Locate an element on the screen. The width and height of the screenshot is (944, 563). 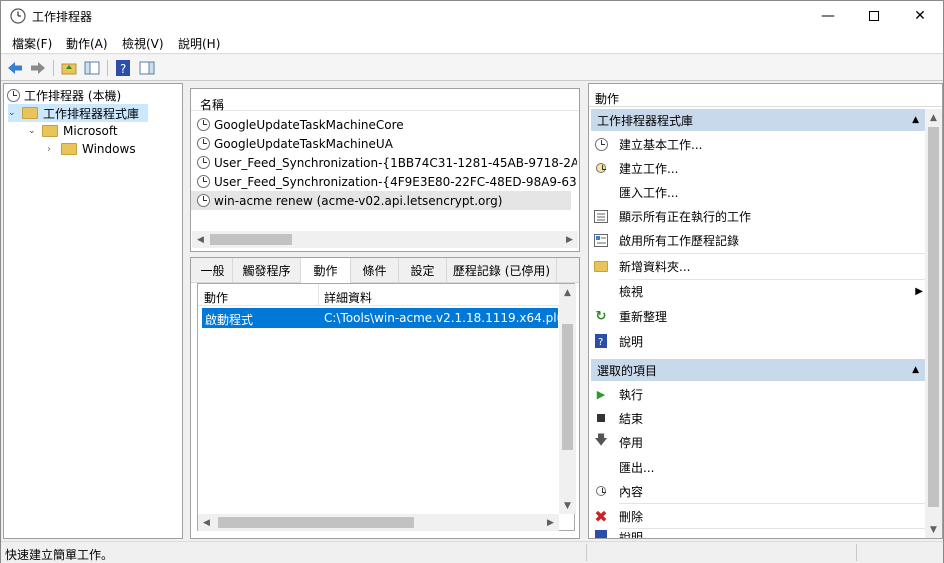
column-header-name: 名稱 is located at coordinates (385, 100).